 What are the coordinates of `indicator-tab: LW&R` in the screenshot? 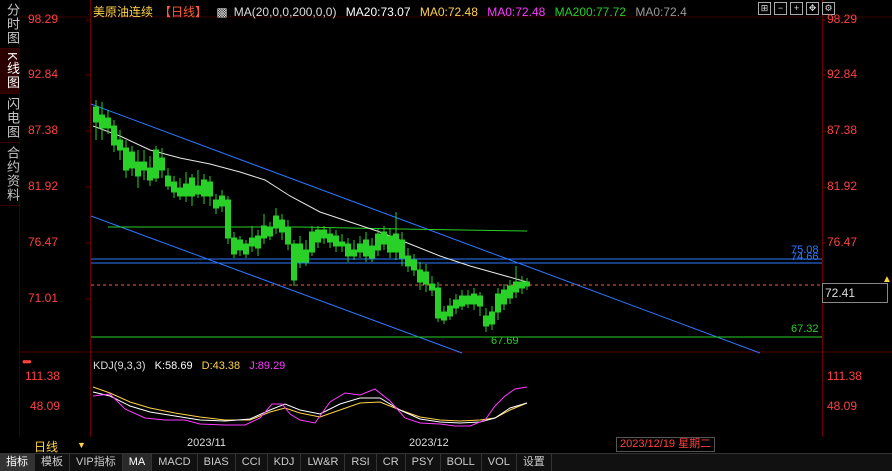 It's located at (323, 462).